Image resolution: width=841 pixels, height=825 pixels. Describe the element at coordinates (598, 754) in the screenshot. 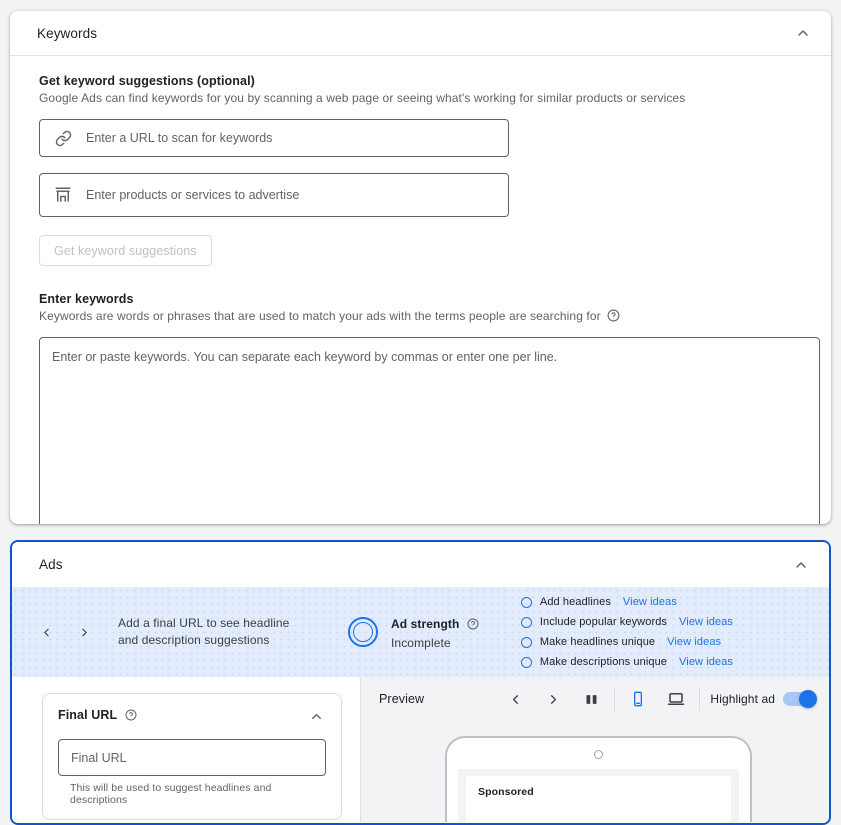

I see `phone-camera-dot` at that location.